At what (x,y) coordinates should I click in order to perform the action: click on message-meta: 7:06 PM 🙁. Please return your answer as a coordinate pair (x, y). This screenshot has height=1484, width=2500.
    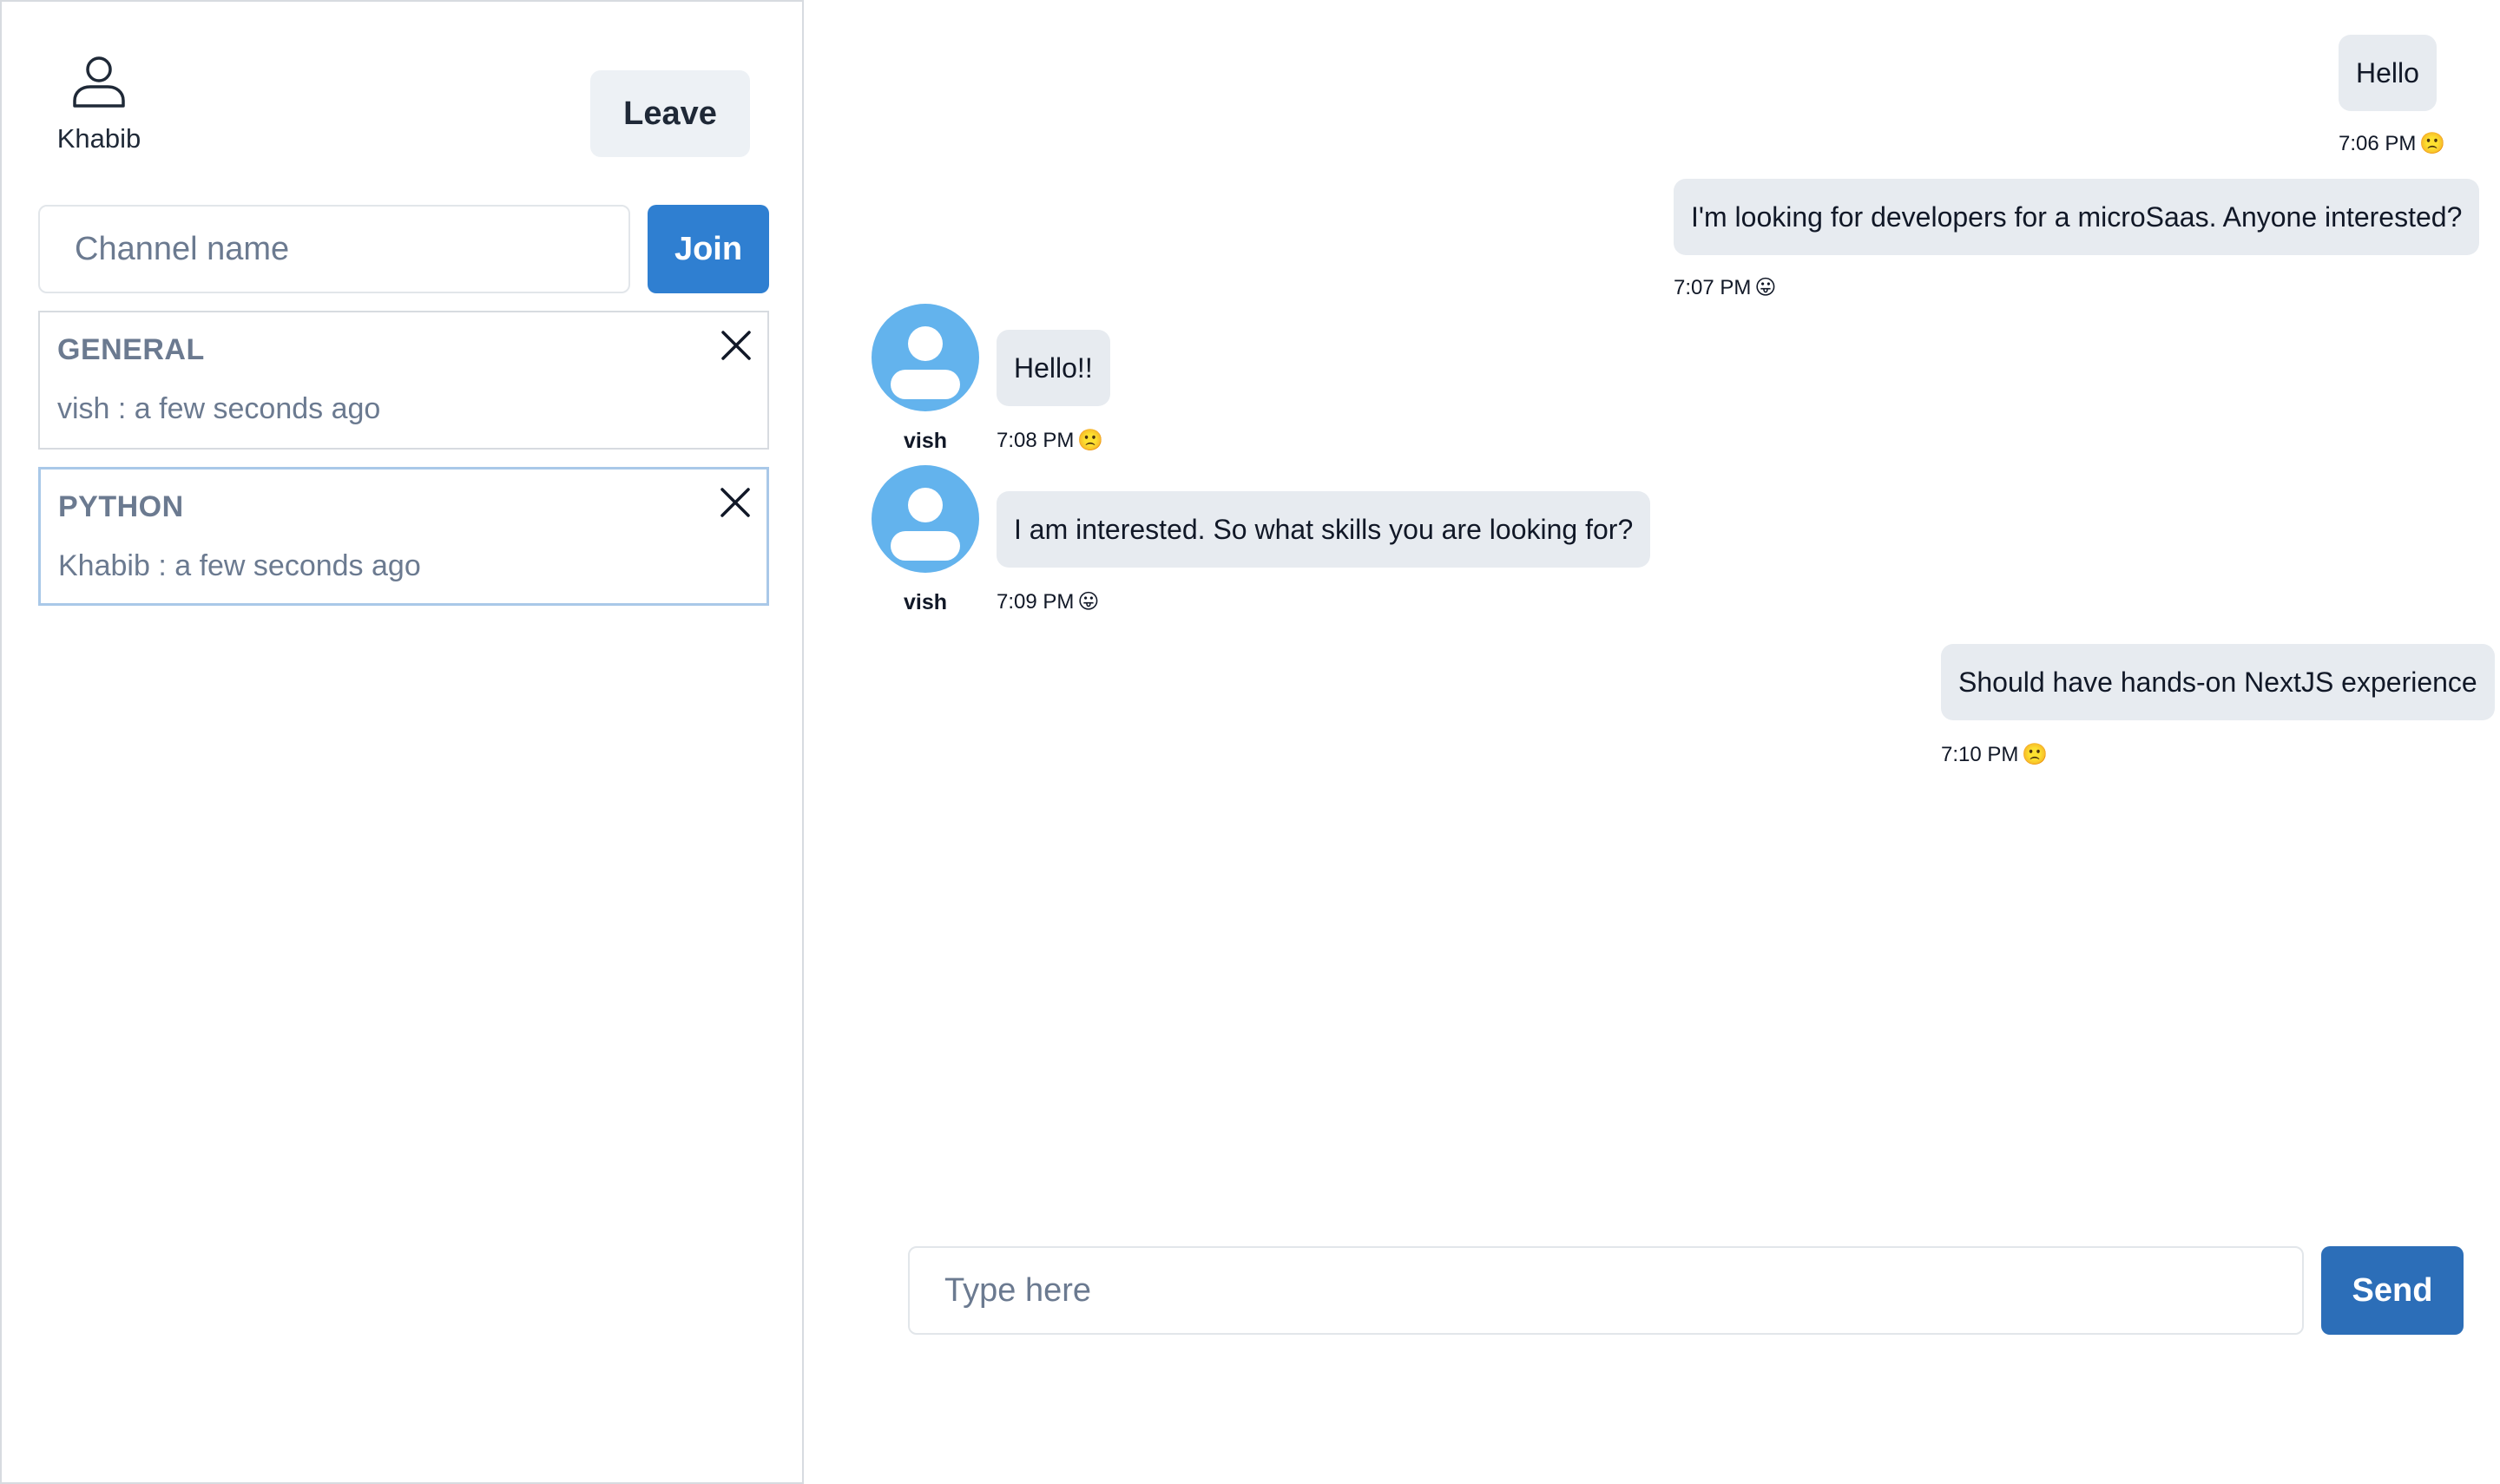
    Looking at the image, I should click on (2392, 144).